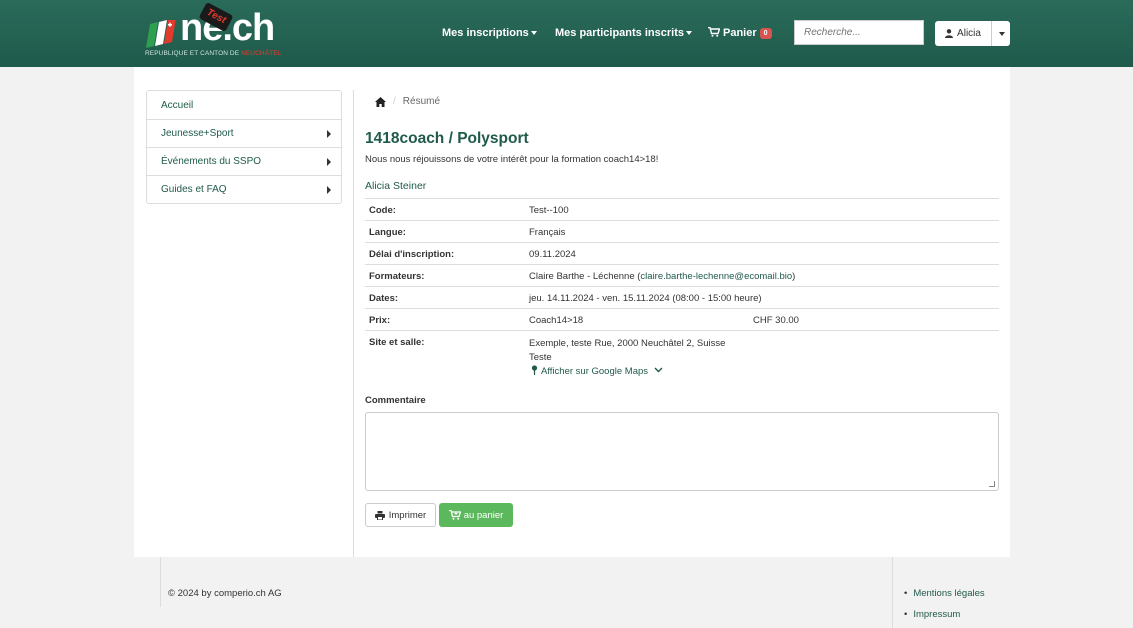 This screenshot has width=1133, height=628. What do you see at coordinates (161, 34) in the screenshot?
I see `flag-icon` at bounding box center [161, 34].